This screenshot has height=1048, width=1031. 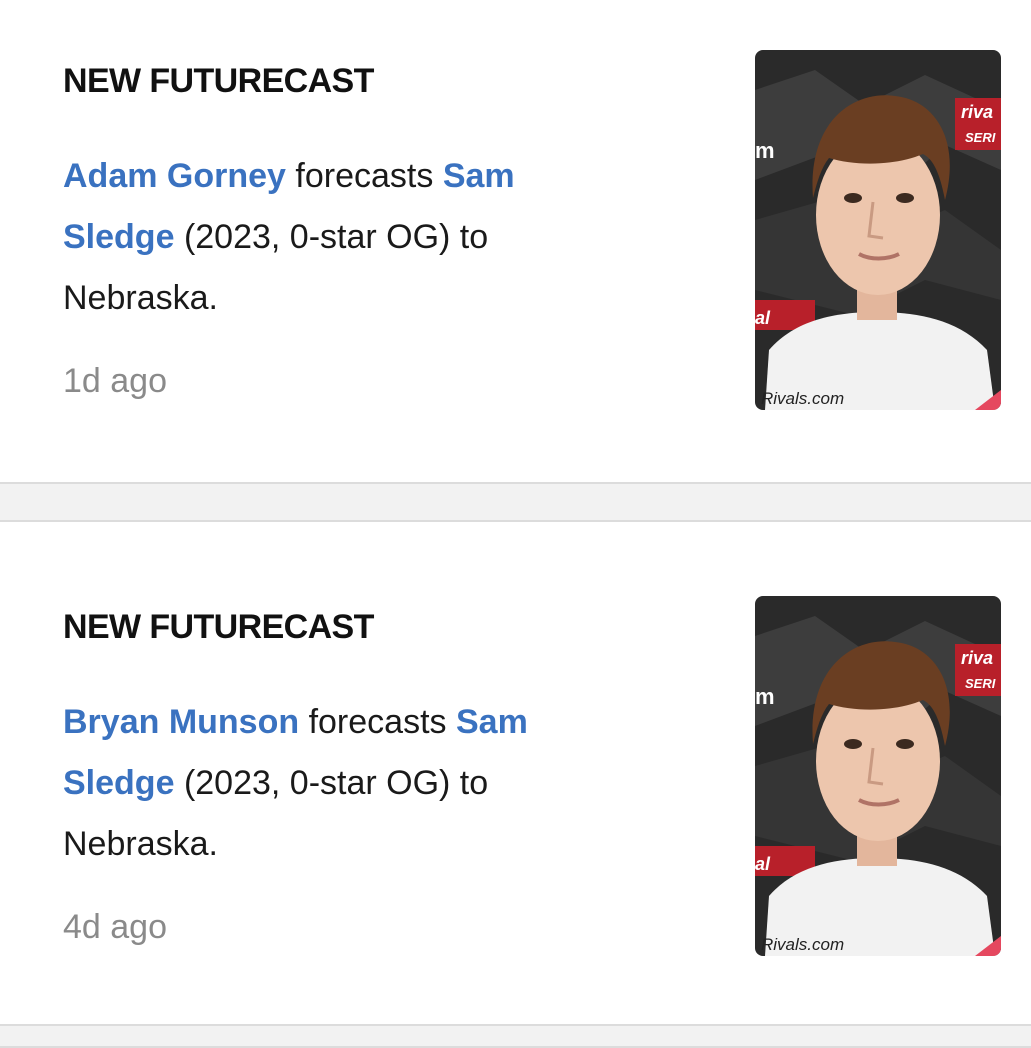 I want to click on timestamp: 4d ago, so click(x=115, y=927).